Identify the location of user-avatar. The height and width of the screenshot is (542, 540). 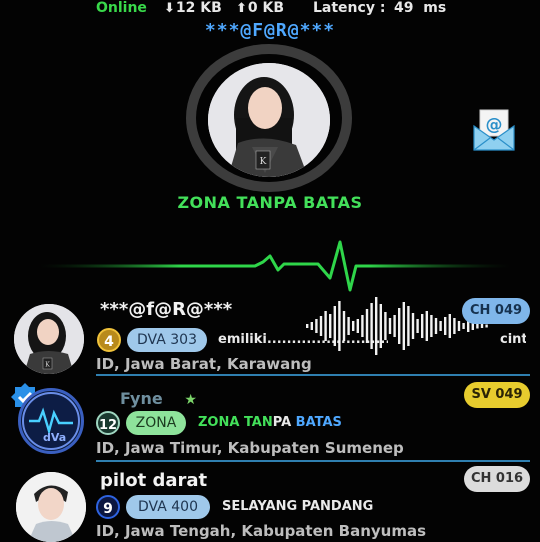
(51, 507).